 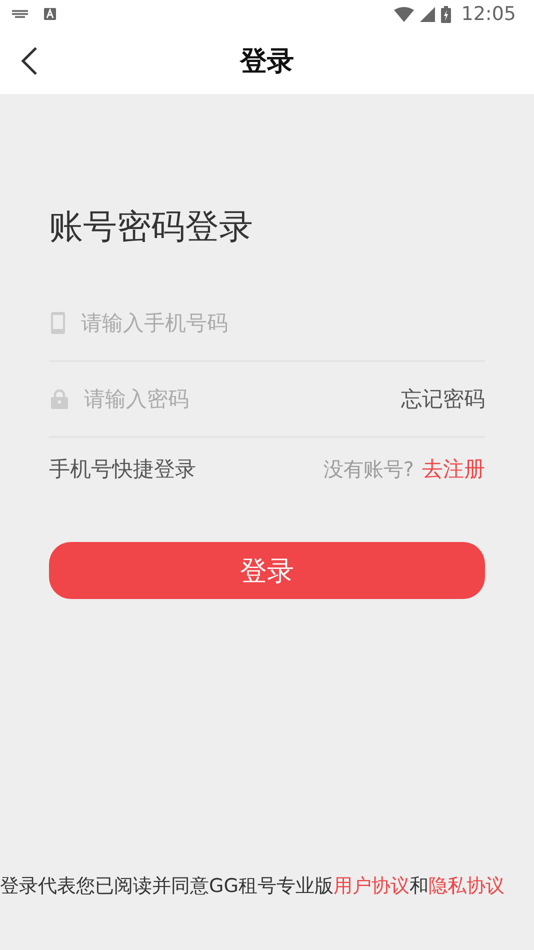 I want to click on phone-input: 请输入手机号码, so click(x=282, y=323).